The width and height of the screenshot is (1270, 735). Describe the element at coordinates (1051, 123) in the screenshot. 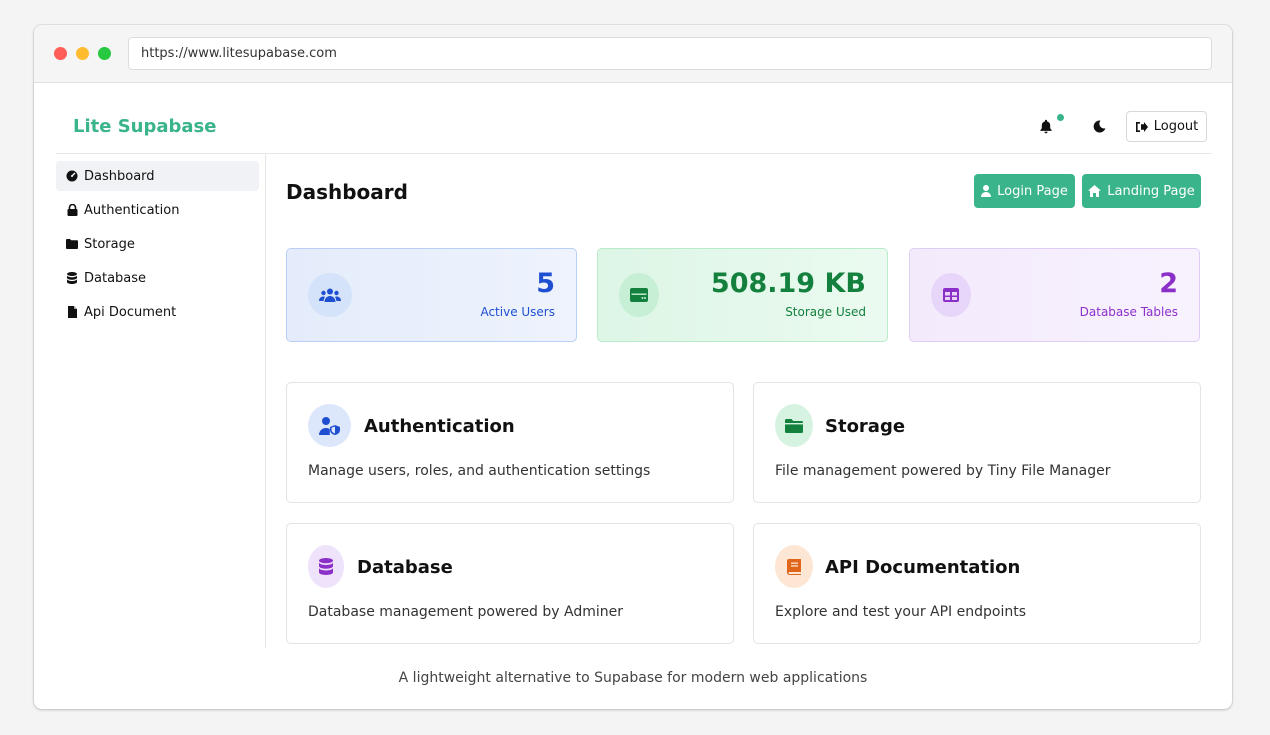

I see `bell-icon` at that location.